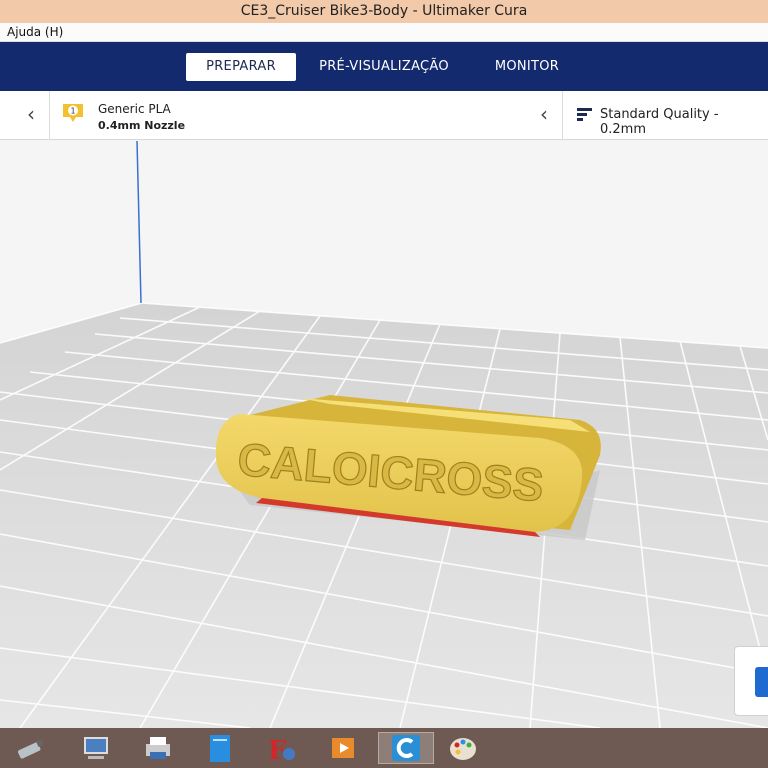 The height and width of the screenshot is (768, 768). I want to click on quality-profile: Standard Quality - 0.2mm, so click(684, 122).